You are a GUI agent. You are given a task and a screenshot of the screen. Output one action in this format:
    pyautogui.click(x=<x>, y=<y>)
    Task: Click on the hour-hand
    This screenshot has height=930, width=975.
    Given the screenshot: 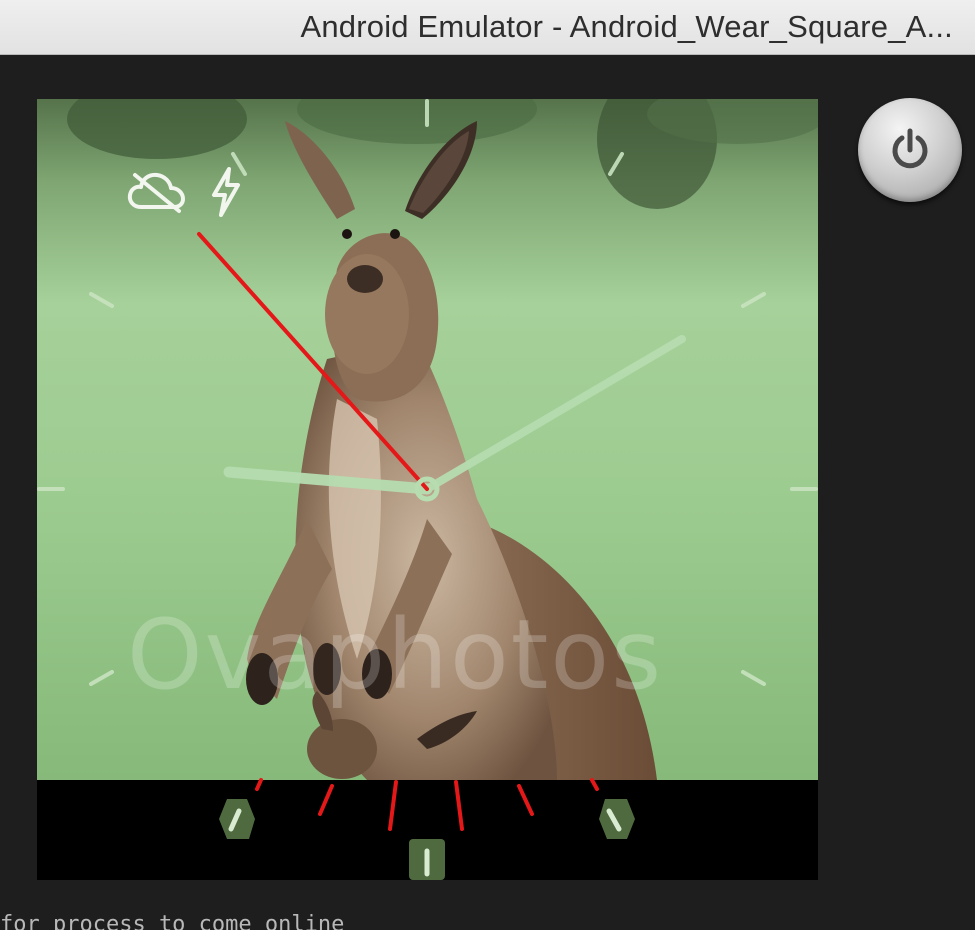 What is the action you would take?
    pyautogui.click(x=328, y=480)
    